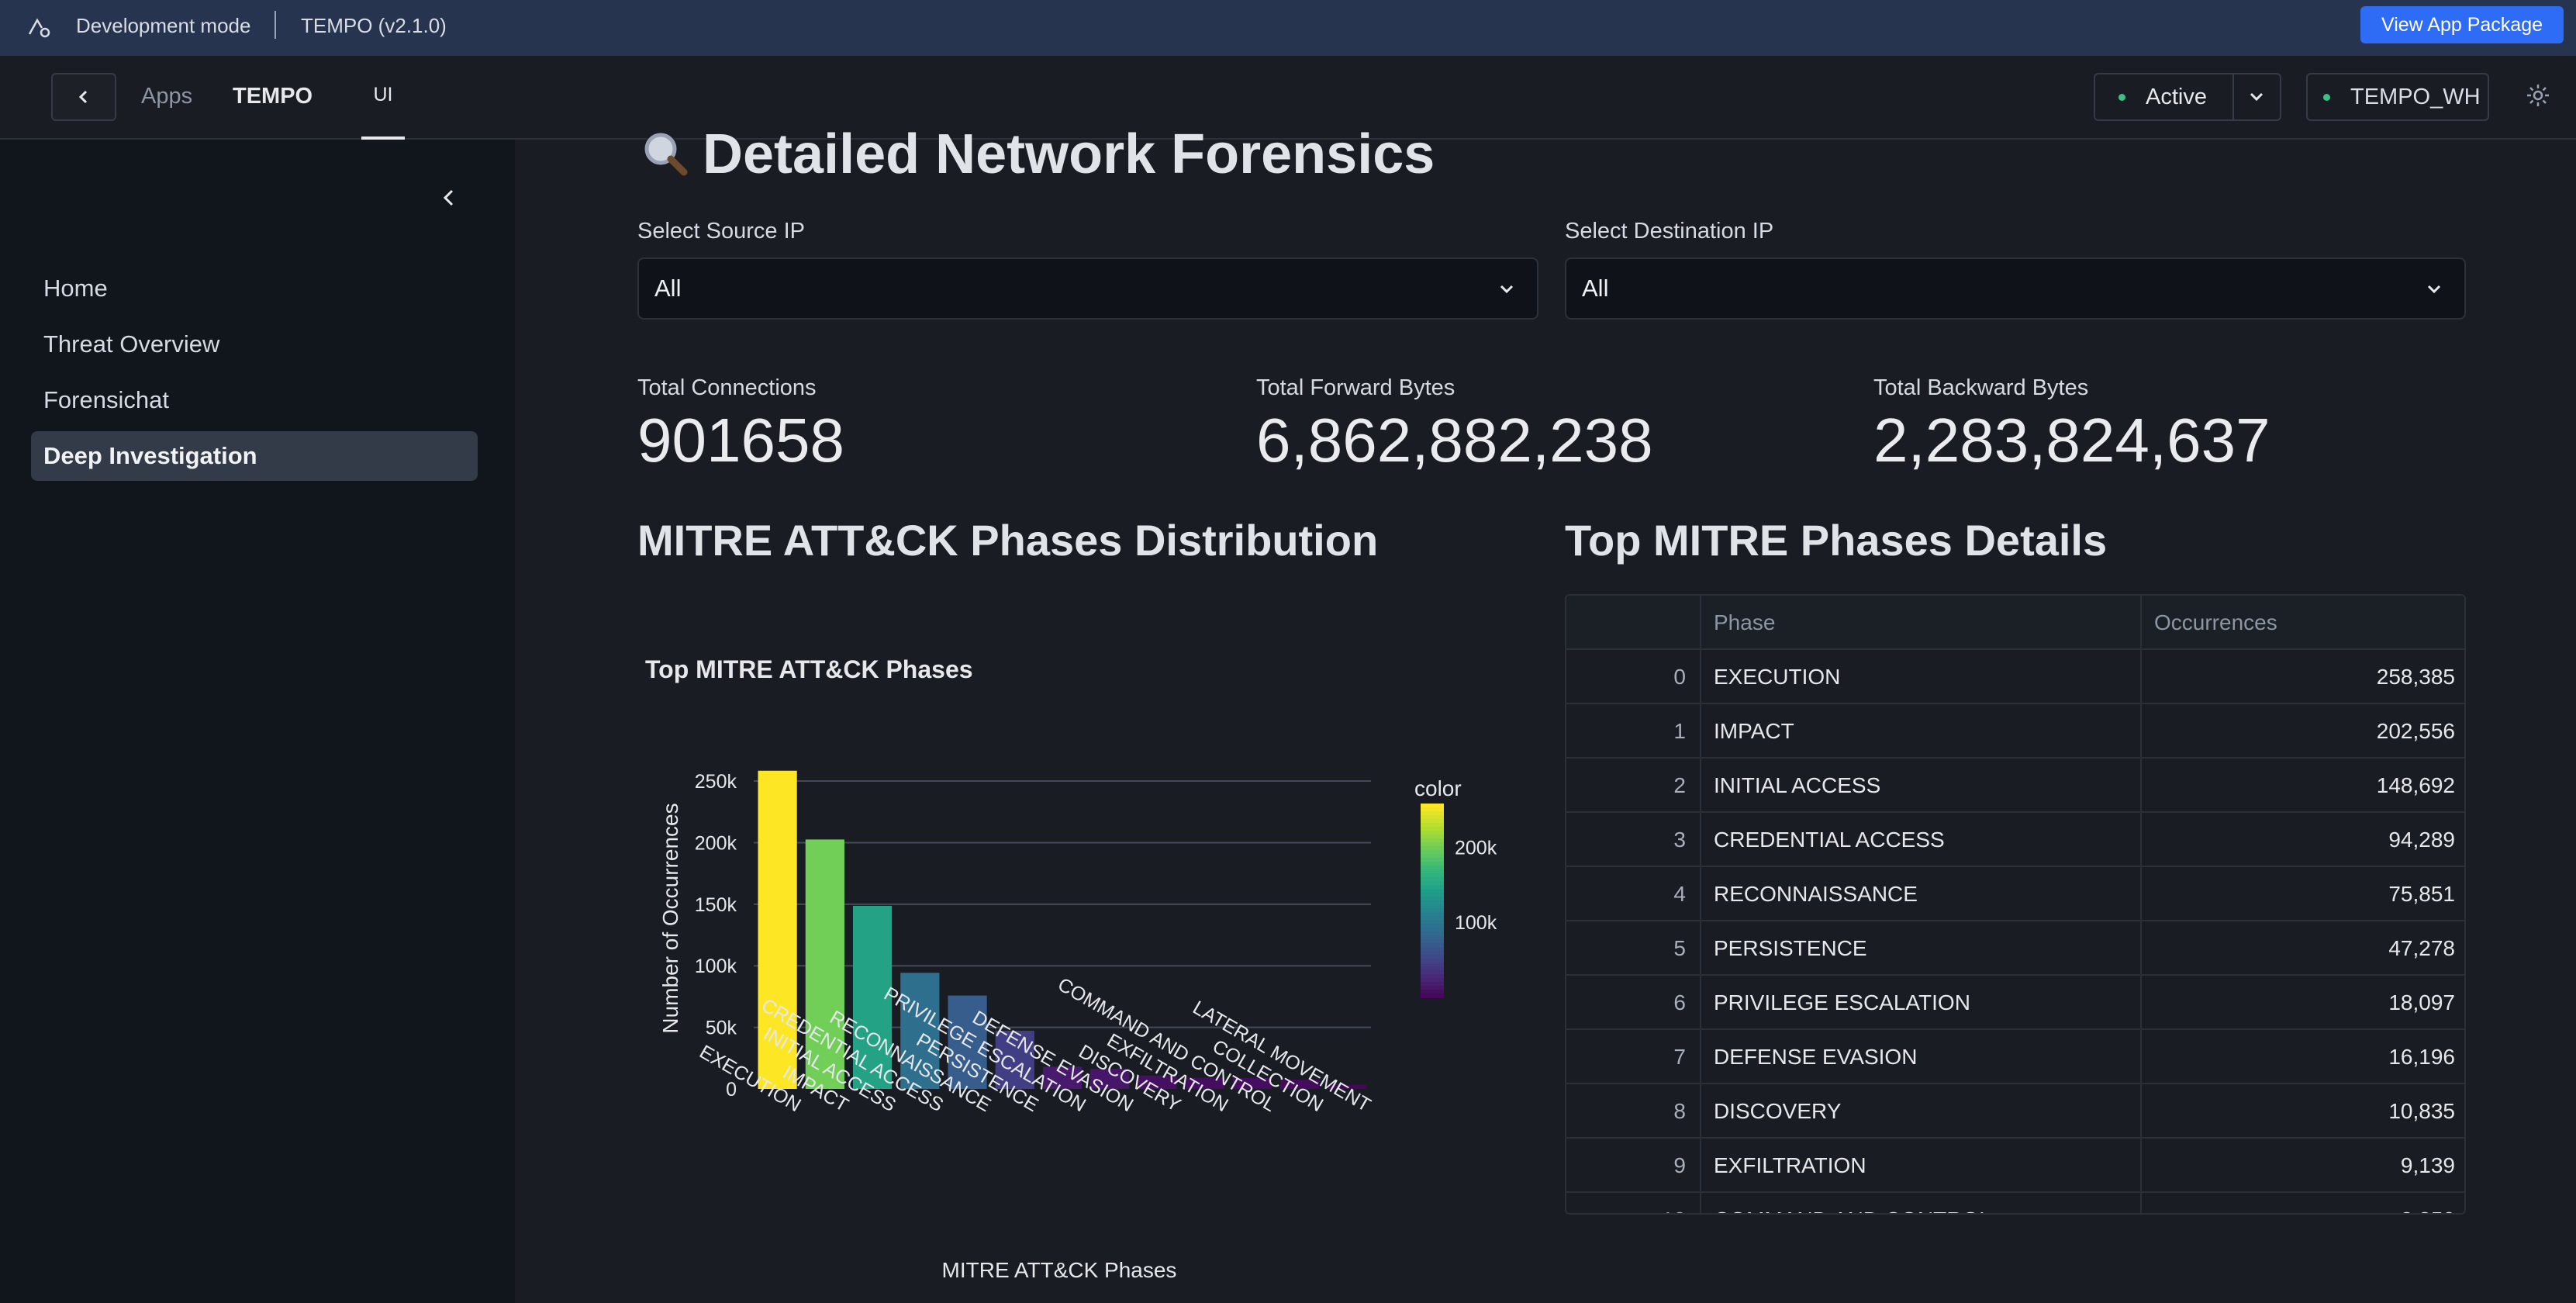  What do you see at coordinates (383, 112) in the screenshot?
I see `tab-ui: UI` at bounding box center [383, 112].